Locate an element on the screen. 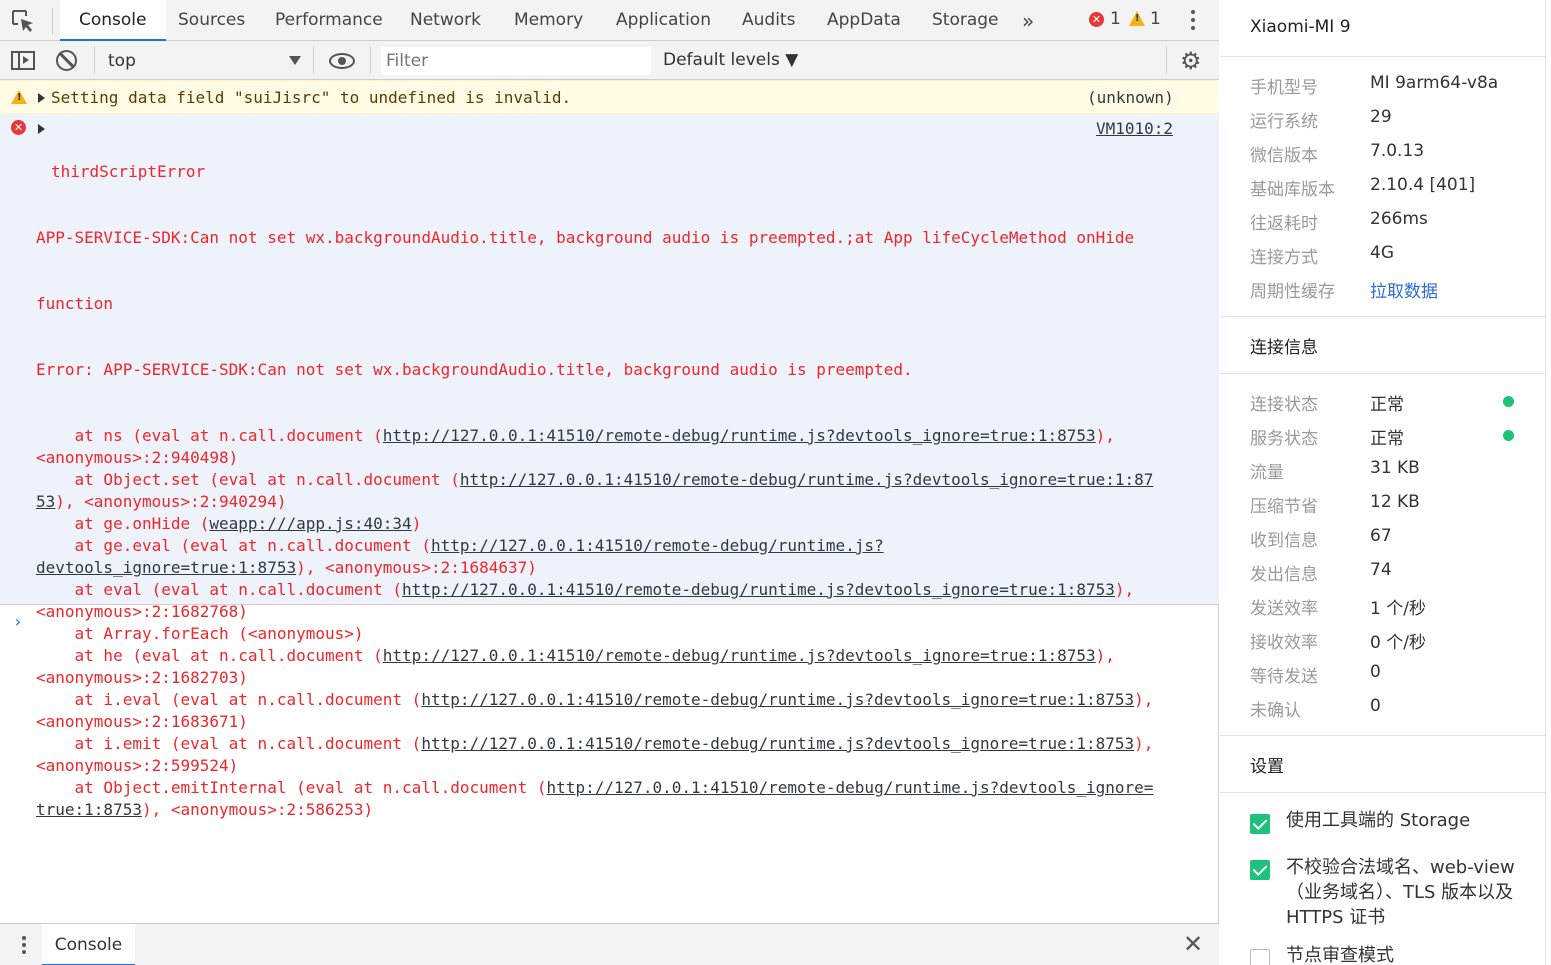 The width and height of the screenshot is (1551, 965). tab-performance: Performance is located at coordinates (329, 20).